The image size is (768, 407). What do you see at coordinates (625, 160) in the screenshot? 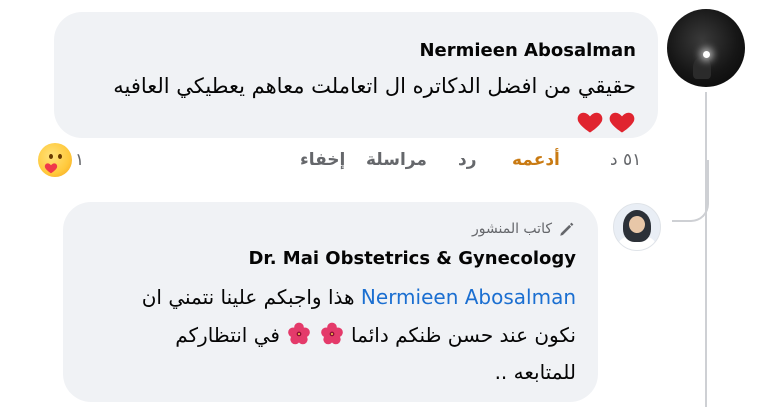
I see `comment-time: ٥١ د` at bounding box center [625, 160].